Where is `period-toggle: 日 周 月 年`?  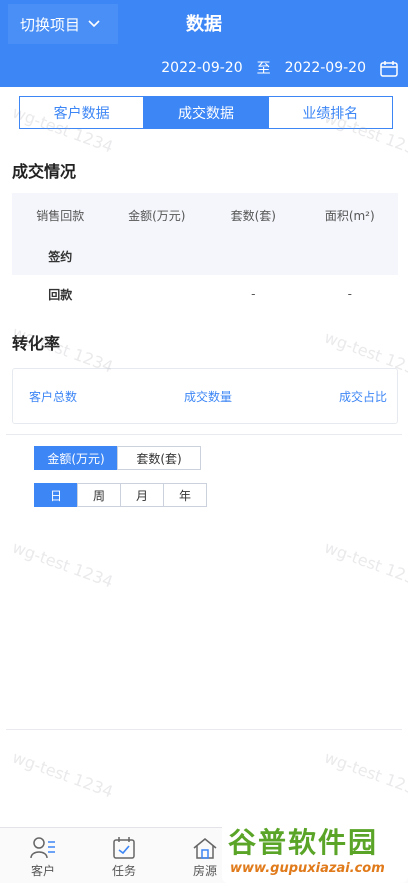 period-toggle: 日 周 月 年 is located at coordinates (120, 495).